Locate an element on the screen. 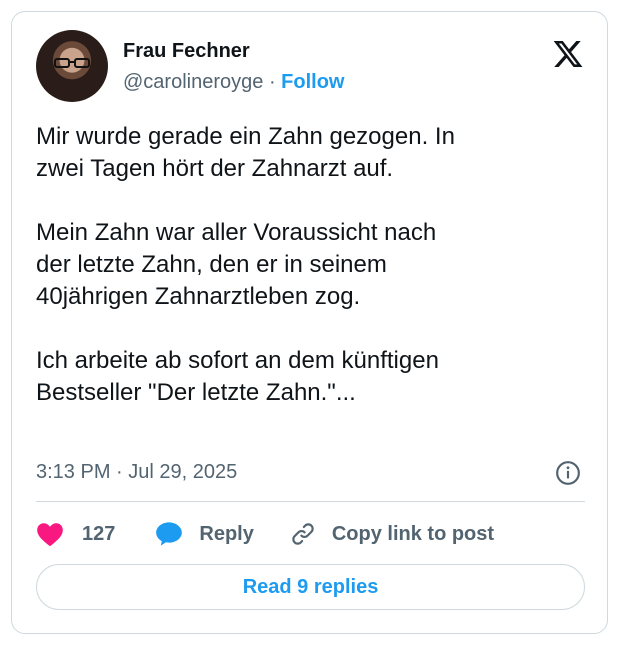  author-handle-row: @carolineroyge · Follow is located at coordinates (234, 82).